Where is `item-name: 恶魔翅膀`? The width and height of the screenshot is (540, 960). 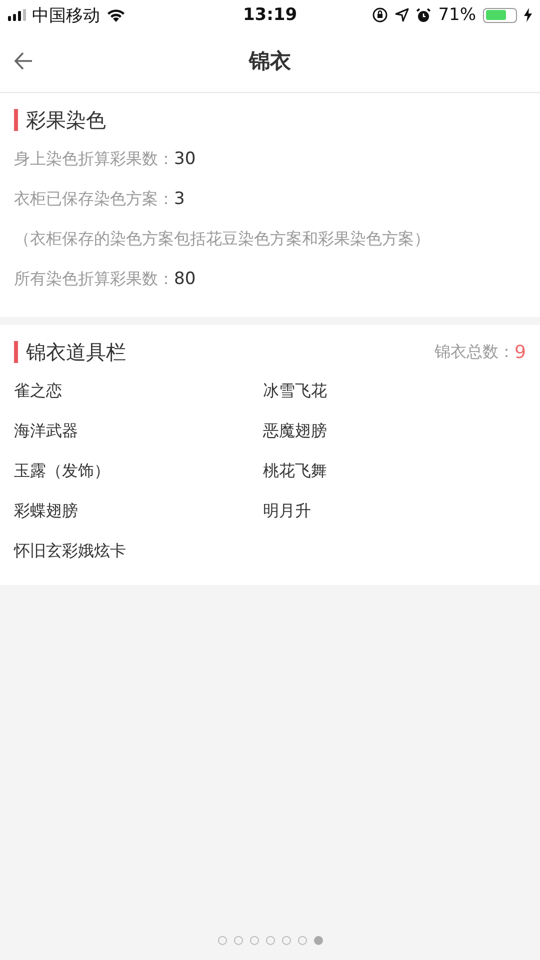 item-name: 恶魔翅膀 is located at coordinates (295, 431).